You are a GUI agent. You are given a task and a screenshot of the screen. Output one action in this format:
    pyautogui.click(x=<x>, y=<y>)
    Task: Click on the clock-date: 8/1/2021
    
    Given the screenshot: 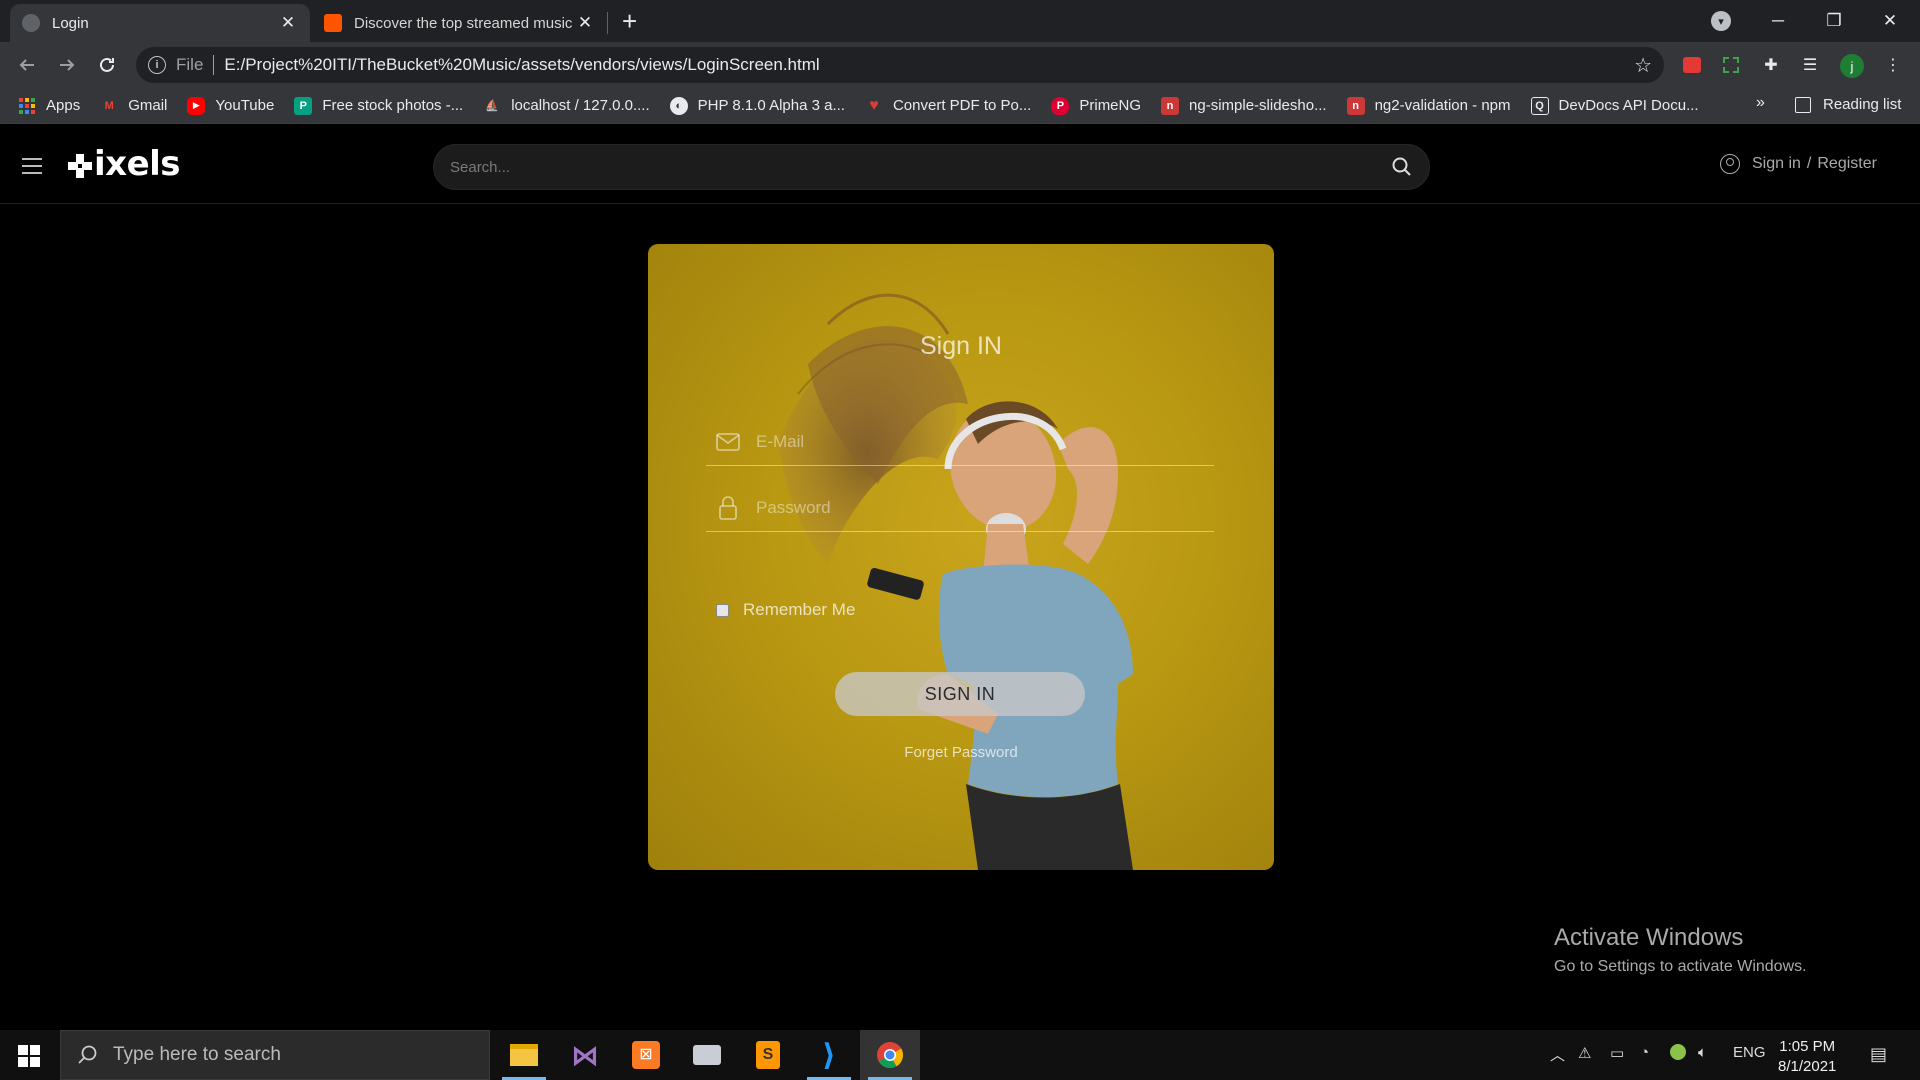 What is the action you would take?
    pyautogui.click(x=1807, y=1066)
    